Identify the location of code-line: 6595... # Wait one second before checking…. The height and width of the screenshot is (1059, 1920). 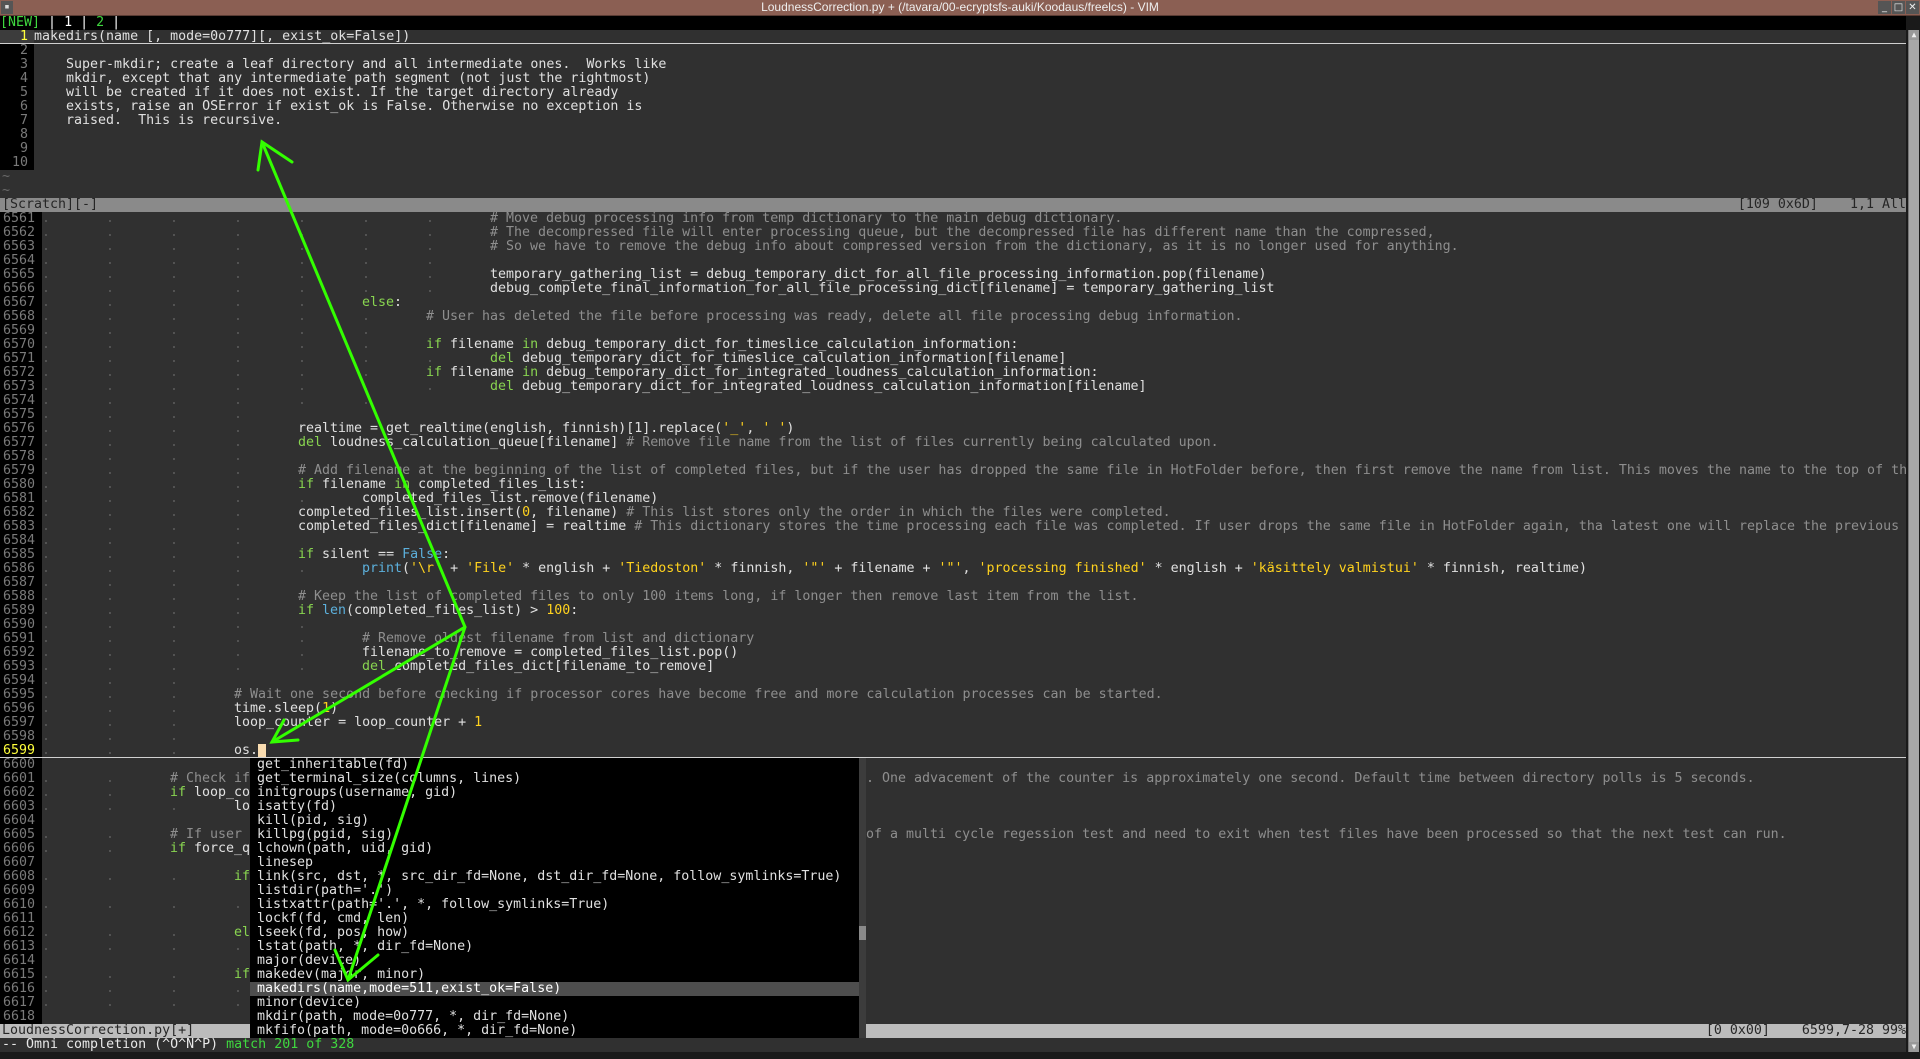
(953, 695).